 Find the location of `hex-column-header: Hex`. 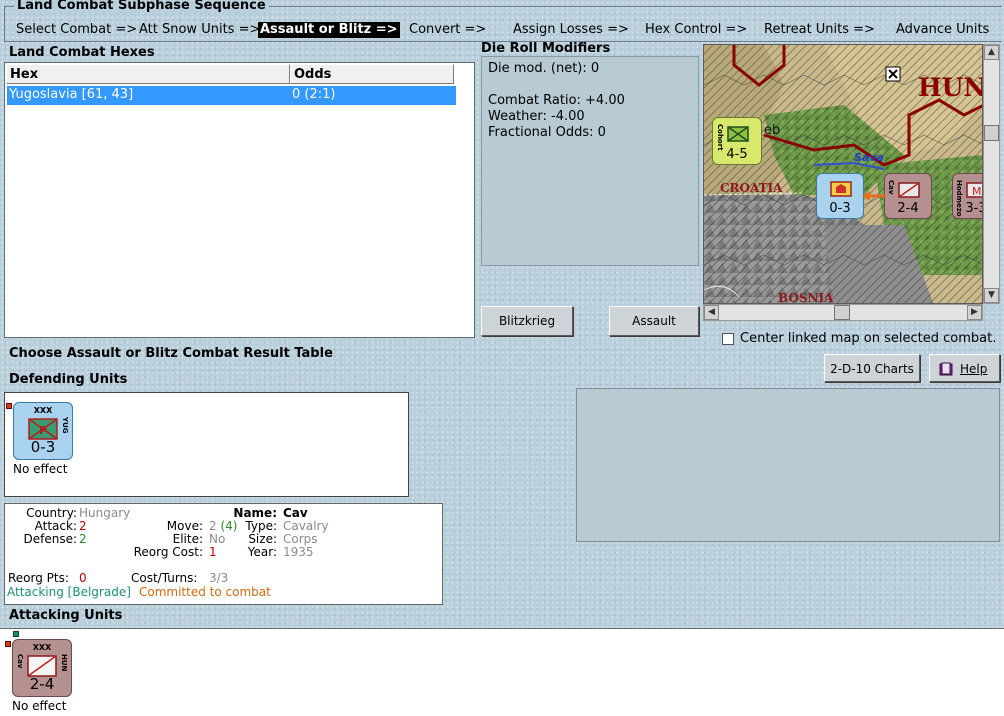

hex-column-header: Hex is located at coordinates (148, 74).